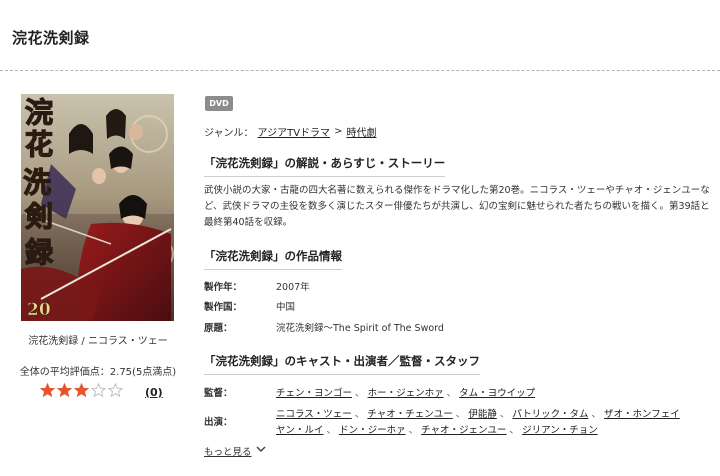  Describe the element at coordinates (38, 216) in the screenshot. I see `svg-text: 剣` at that location.